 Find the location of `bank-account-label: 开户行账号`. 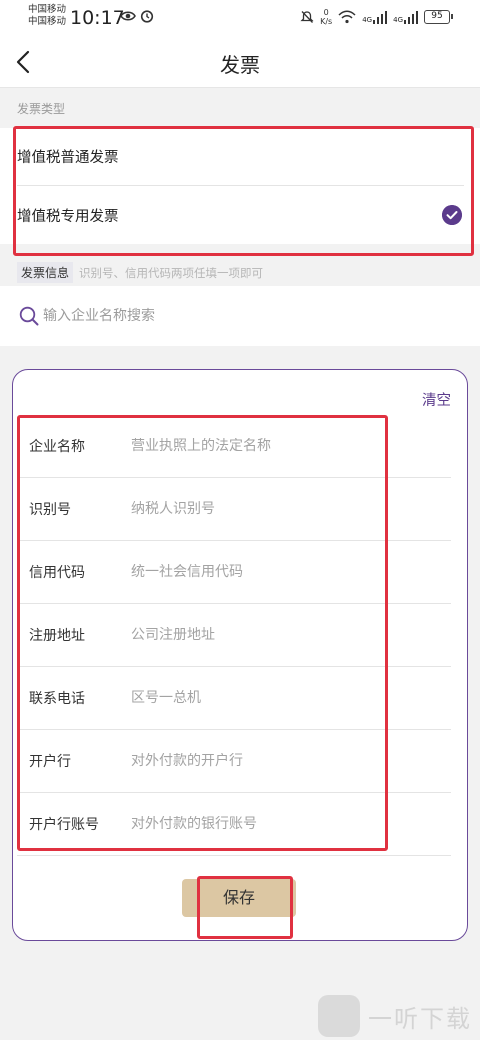

bank-account-label: 开户行账号 is located at coordinates (64, 825).